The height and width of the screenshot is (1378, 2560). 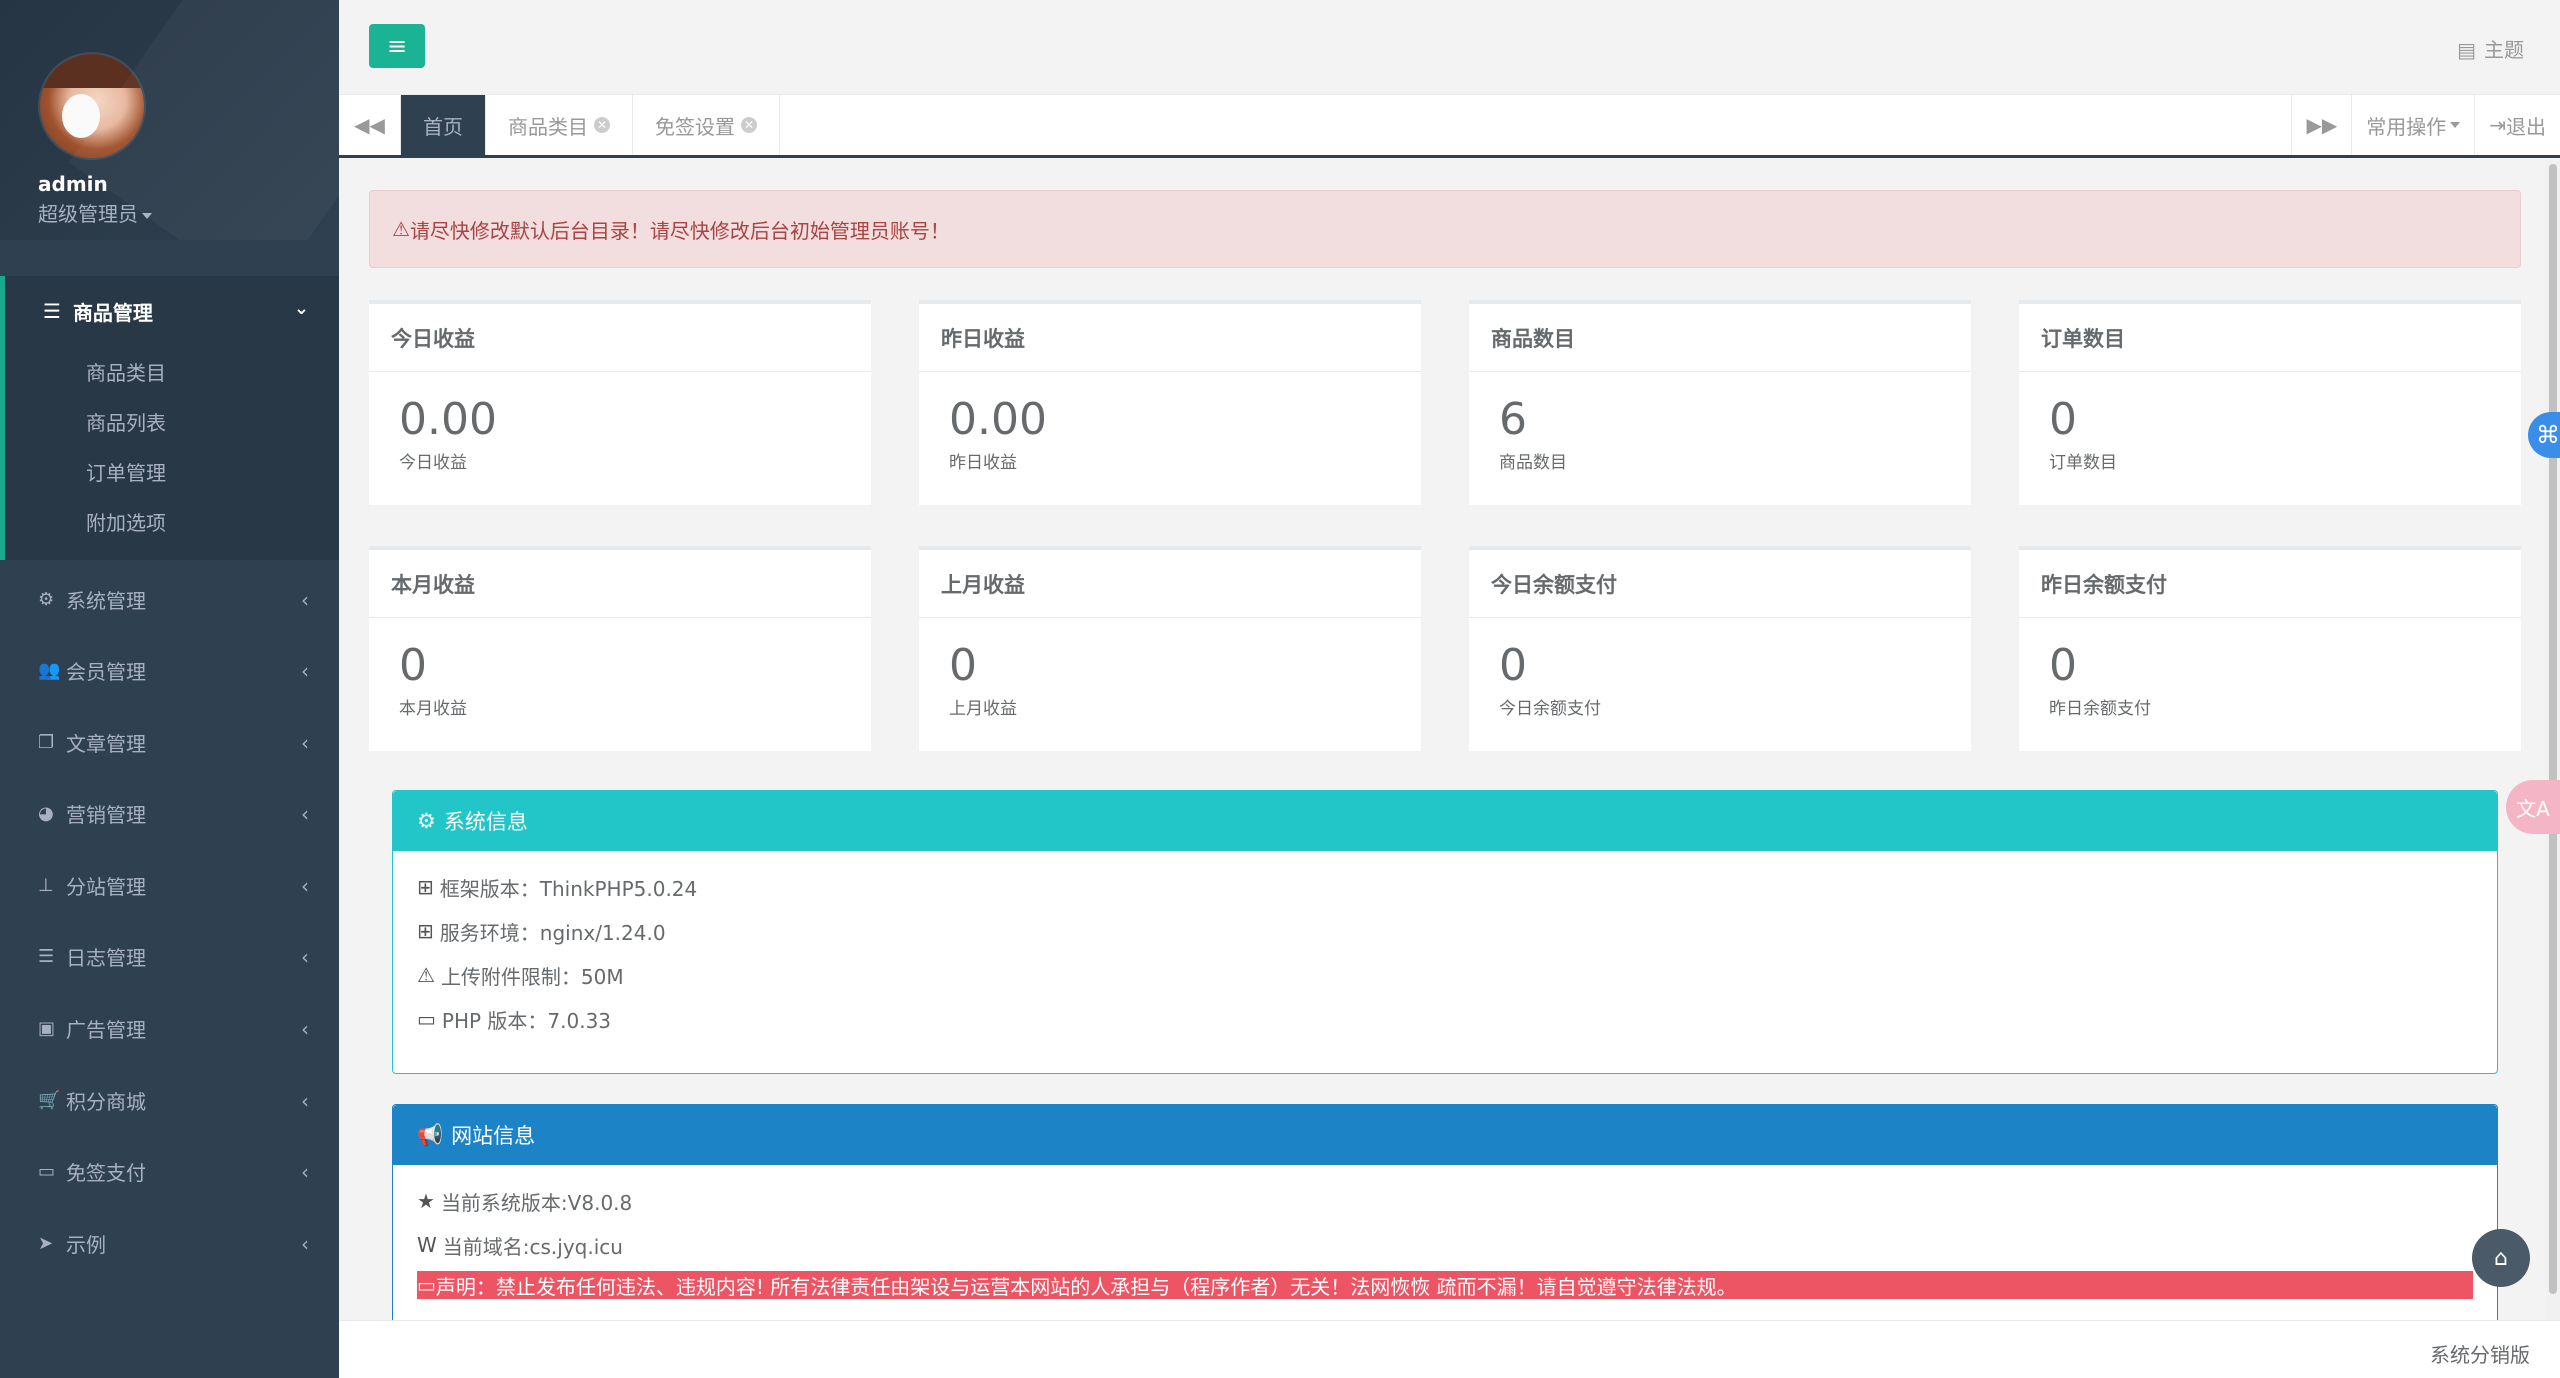 What do you see at coordinates (169, 1171) in the screenshot?
I see `sidebar-item-payment: ▭ 免签支付 ‹` at bounding box center [169, 1171].